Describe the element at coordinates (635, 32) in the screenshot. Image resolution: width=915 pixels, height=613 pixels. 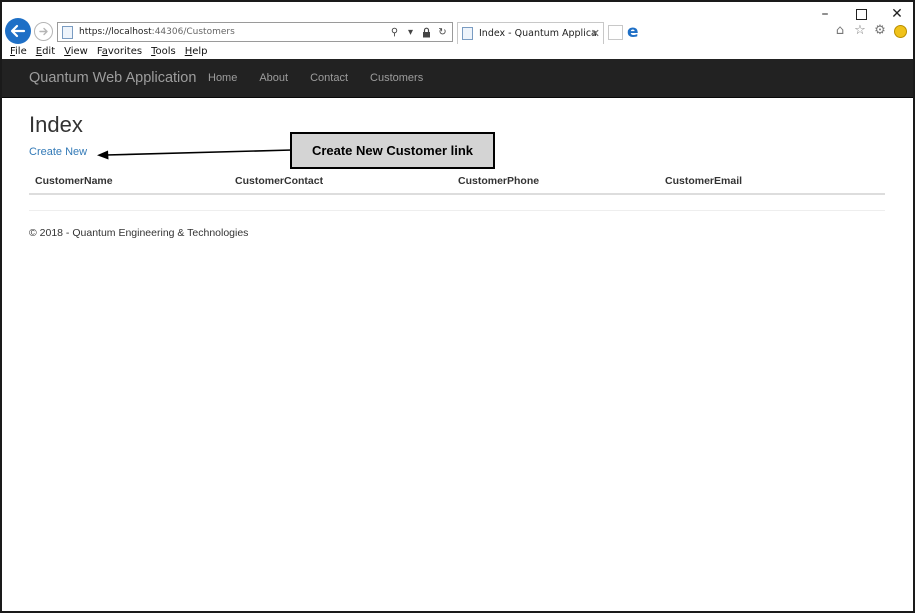
I see `ie-logo-icon: e` at that location.